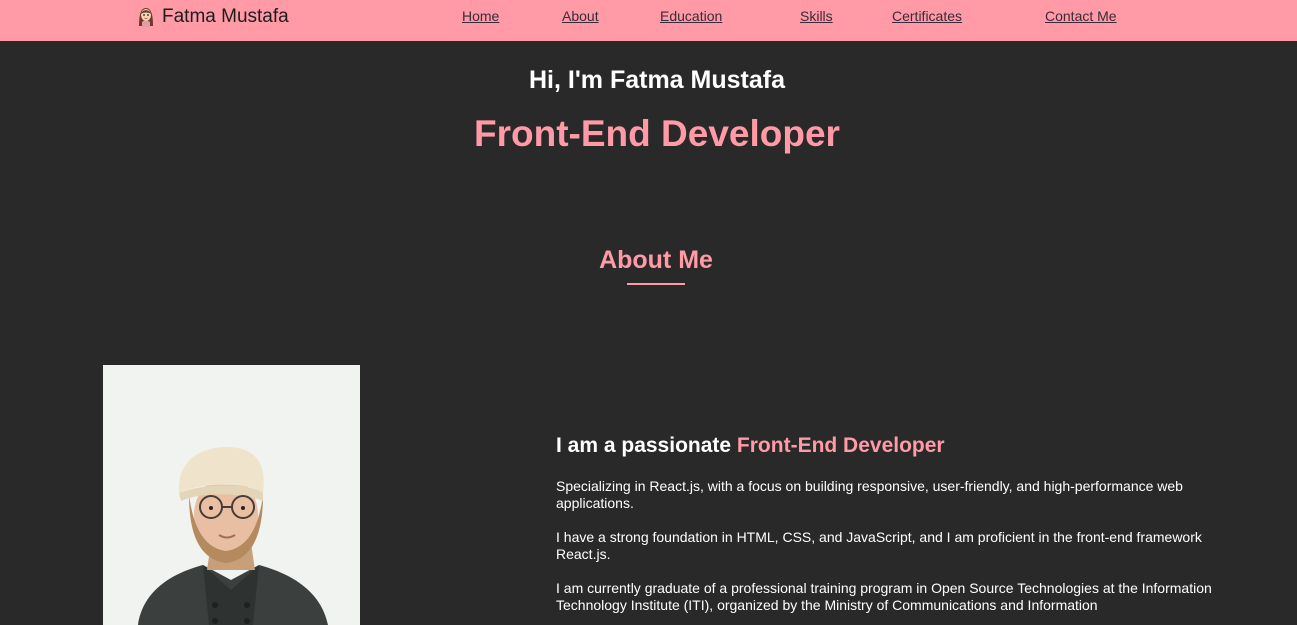 The image size is (1297, 625). Describe the element at coordinates (657, 133) in the screenshot. I see `hero-role: Front-End Developer` at that location.